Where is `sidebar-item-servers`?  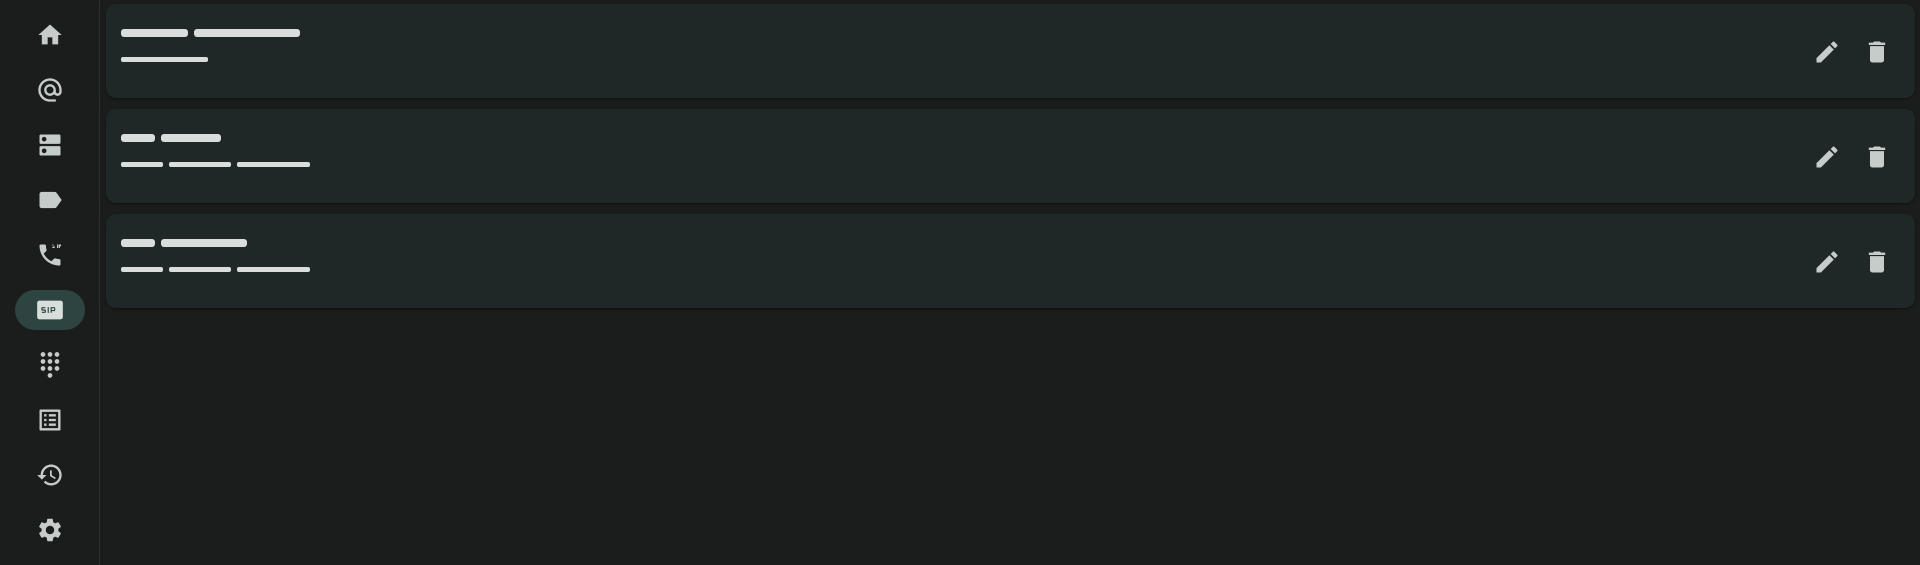 sidebar-item-servers is located at coordinates (50, 145).